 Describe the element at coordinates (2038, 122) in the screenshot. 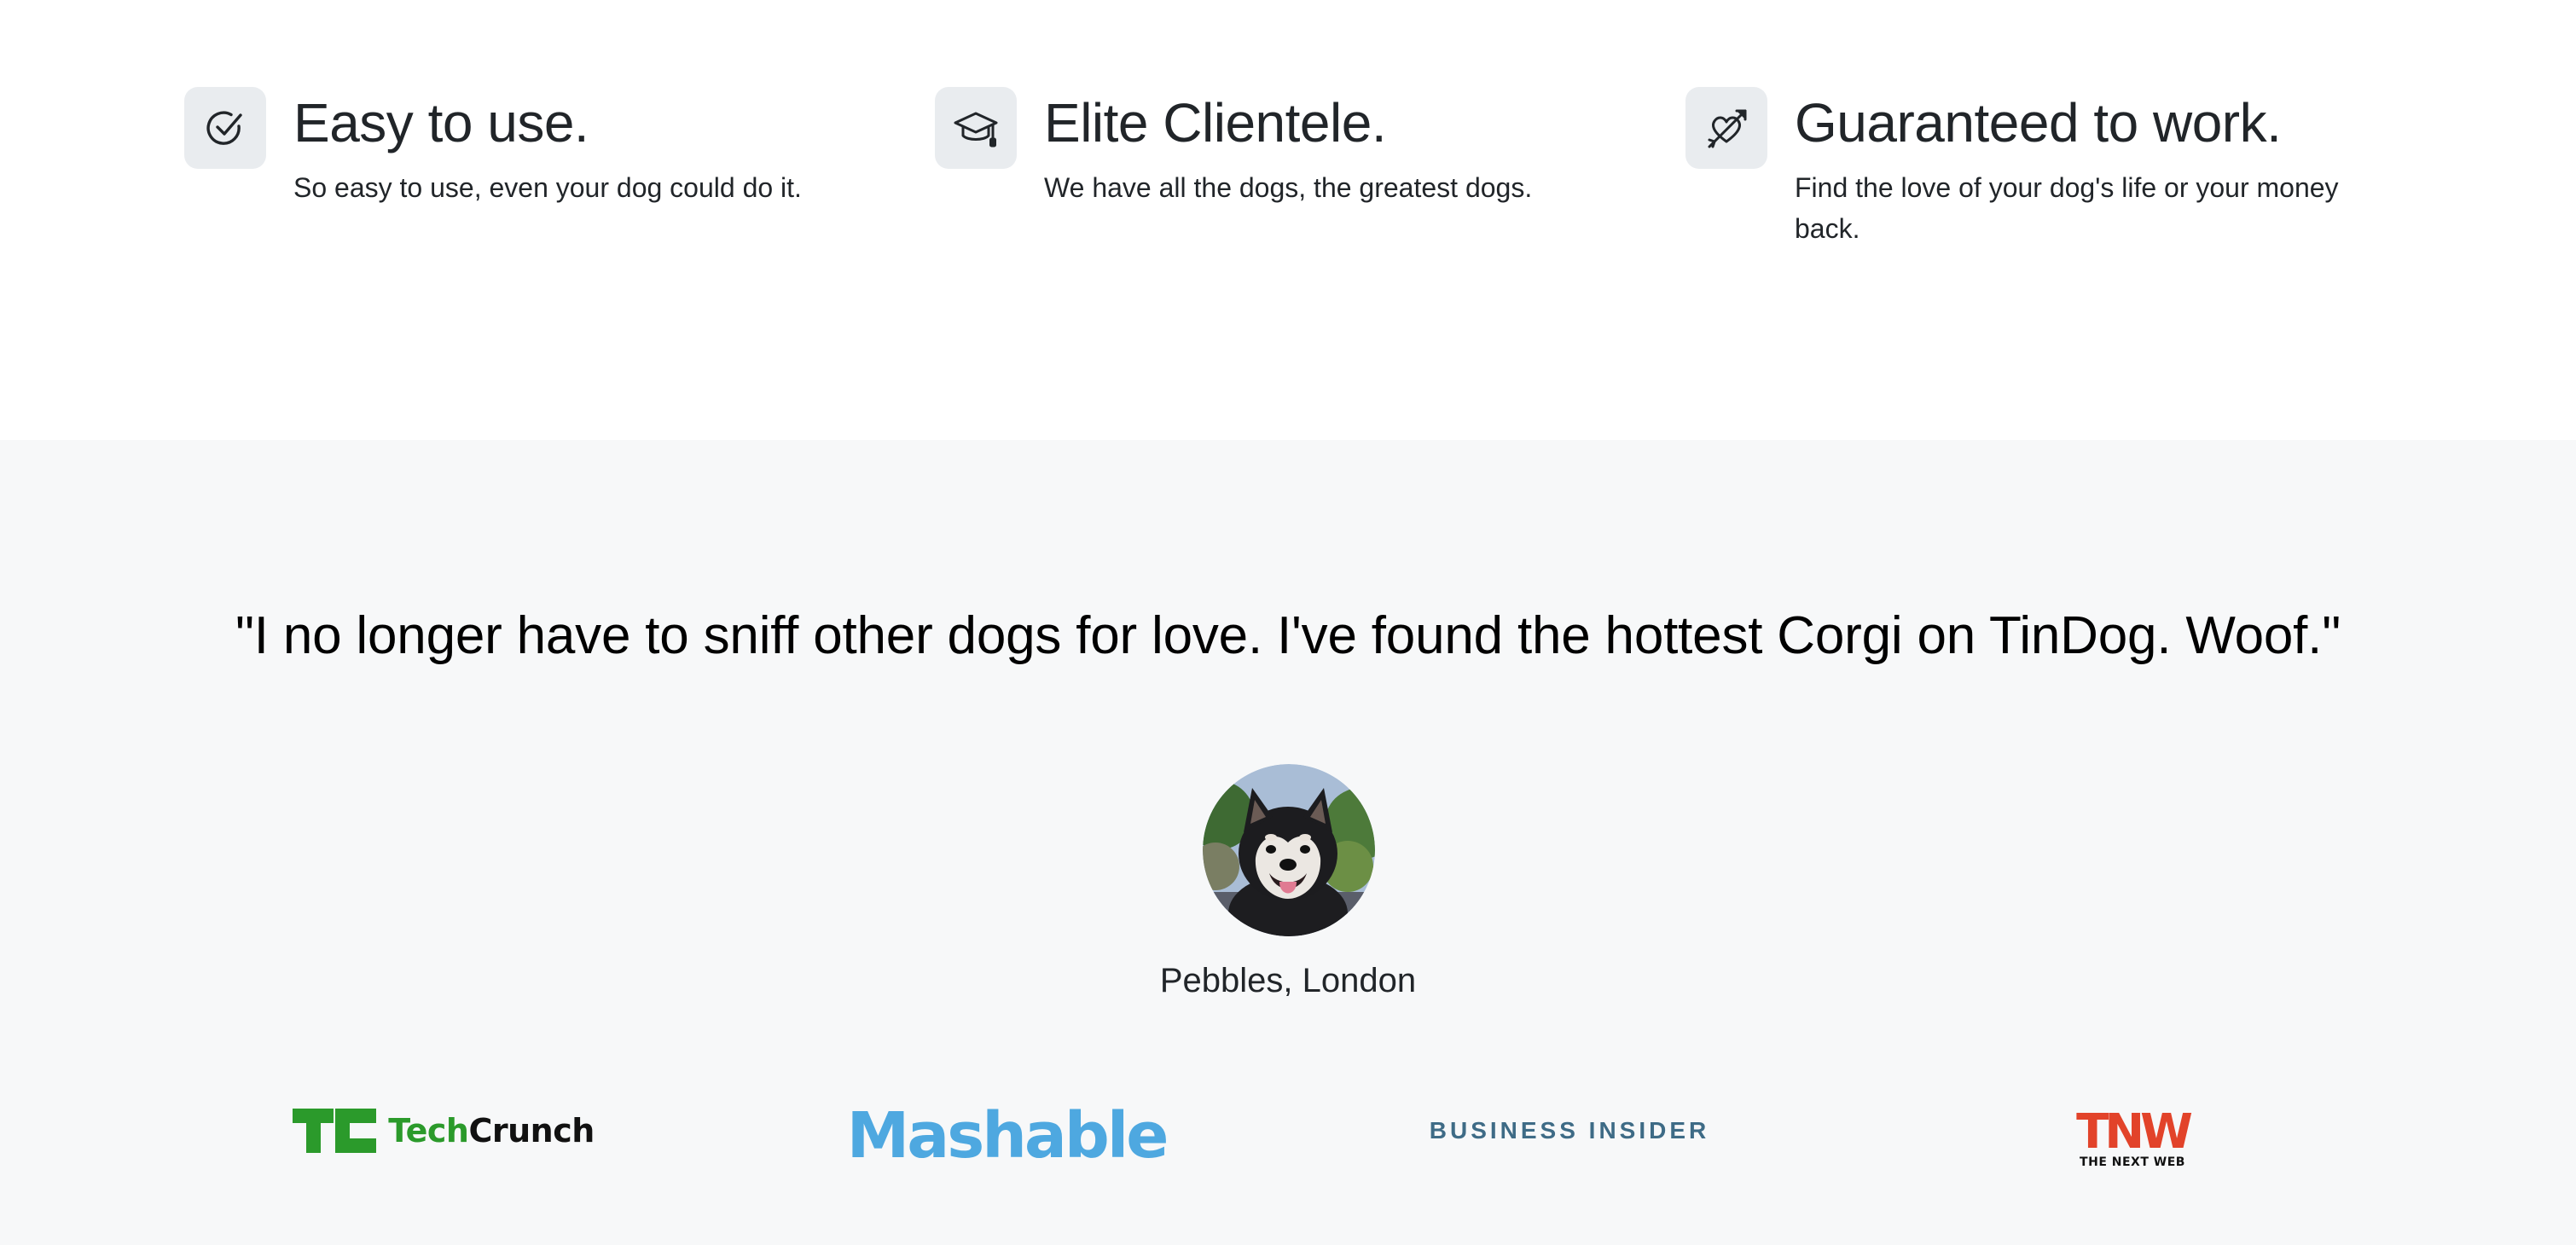

I see `feature-title: Guaranteed to work.` at that location.